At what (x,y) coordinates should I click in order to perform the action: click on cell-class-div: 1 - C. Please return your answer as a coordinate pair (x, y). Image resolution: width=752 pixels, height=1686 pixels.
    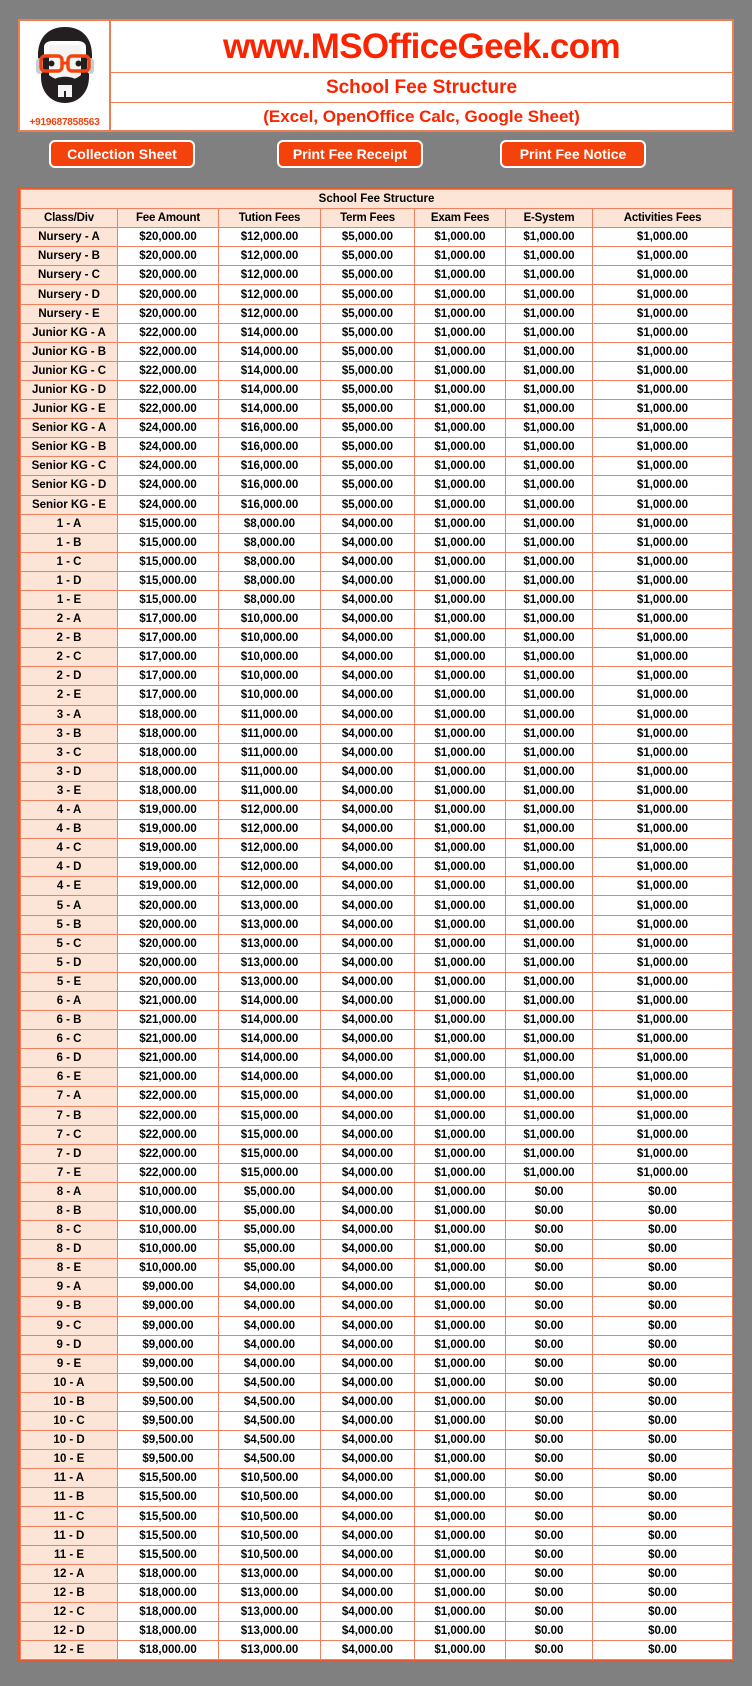
    Looking at the image, I should click on (69, 561).